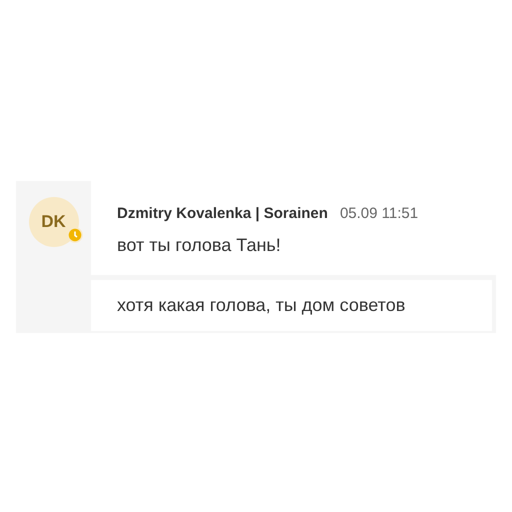  What do you see at coordinates (199, 244) in the screenshot?
I see `message-text: вот ты голова Тань!` at bounding box center [199, 244].